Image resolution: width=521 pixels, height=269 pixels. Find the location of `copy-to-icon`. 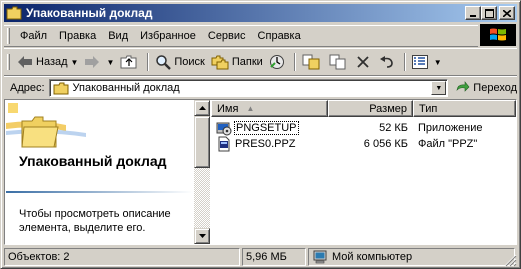

copy-to-icon is located at coordinates (338, 62).